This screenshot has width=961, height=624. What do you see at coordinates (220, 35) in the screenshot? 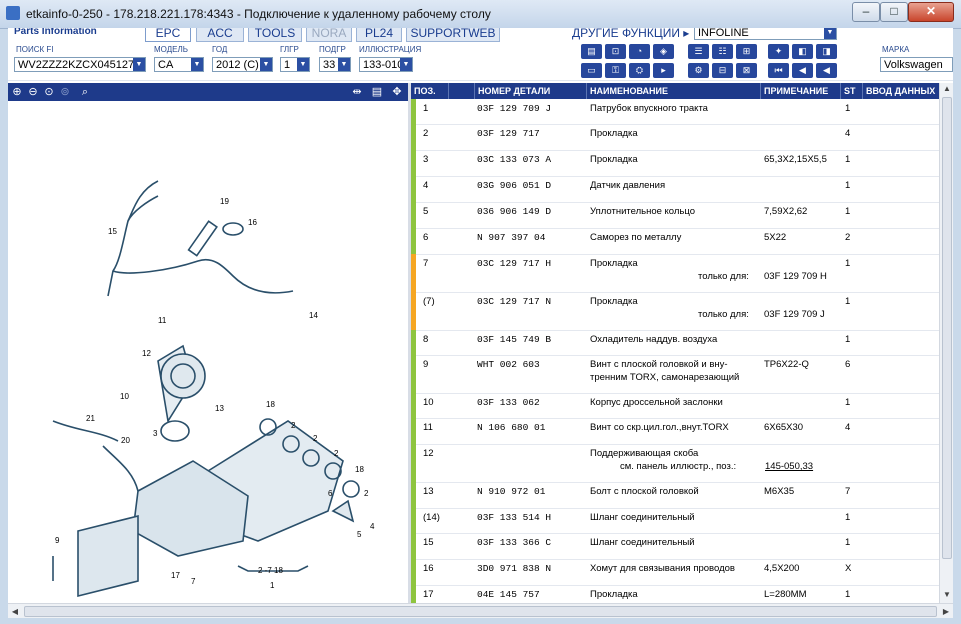
I see `tab-acc: ACC` at bounding box center [220, 35].